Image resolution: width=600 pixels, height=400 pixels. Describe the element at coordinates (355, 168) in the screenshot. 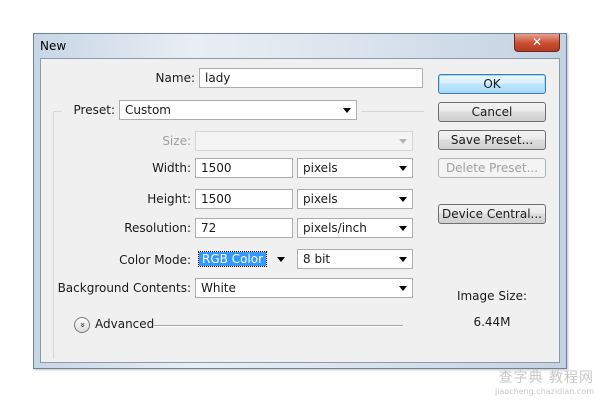

I see `width-unit-select: pixels` at that location.